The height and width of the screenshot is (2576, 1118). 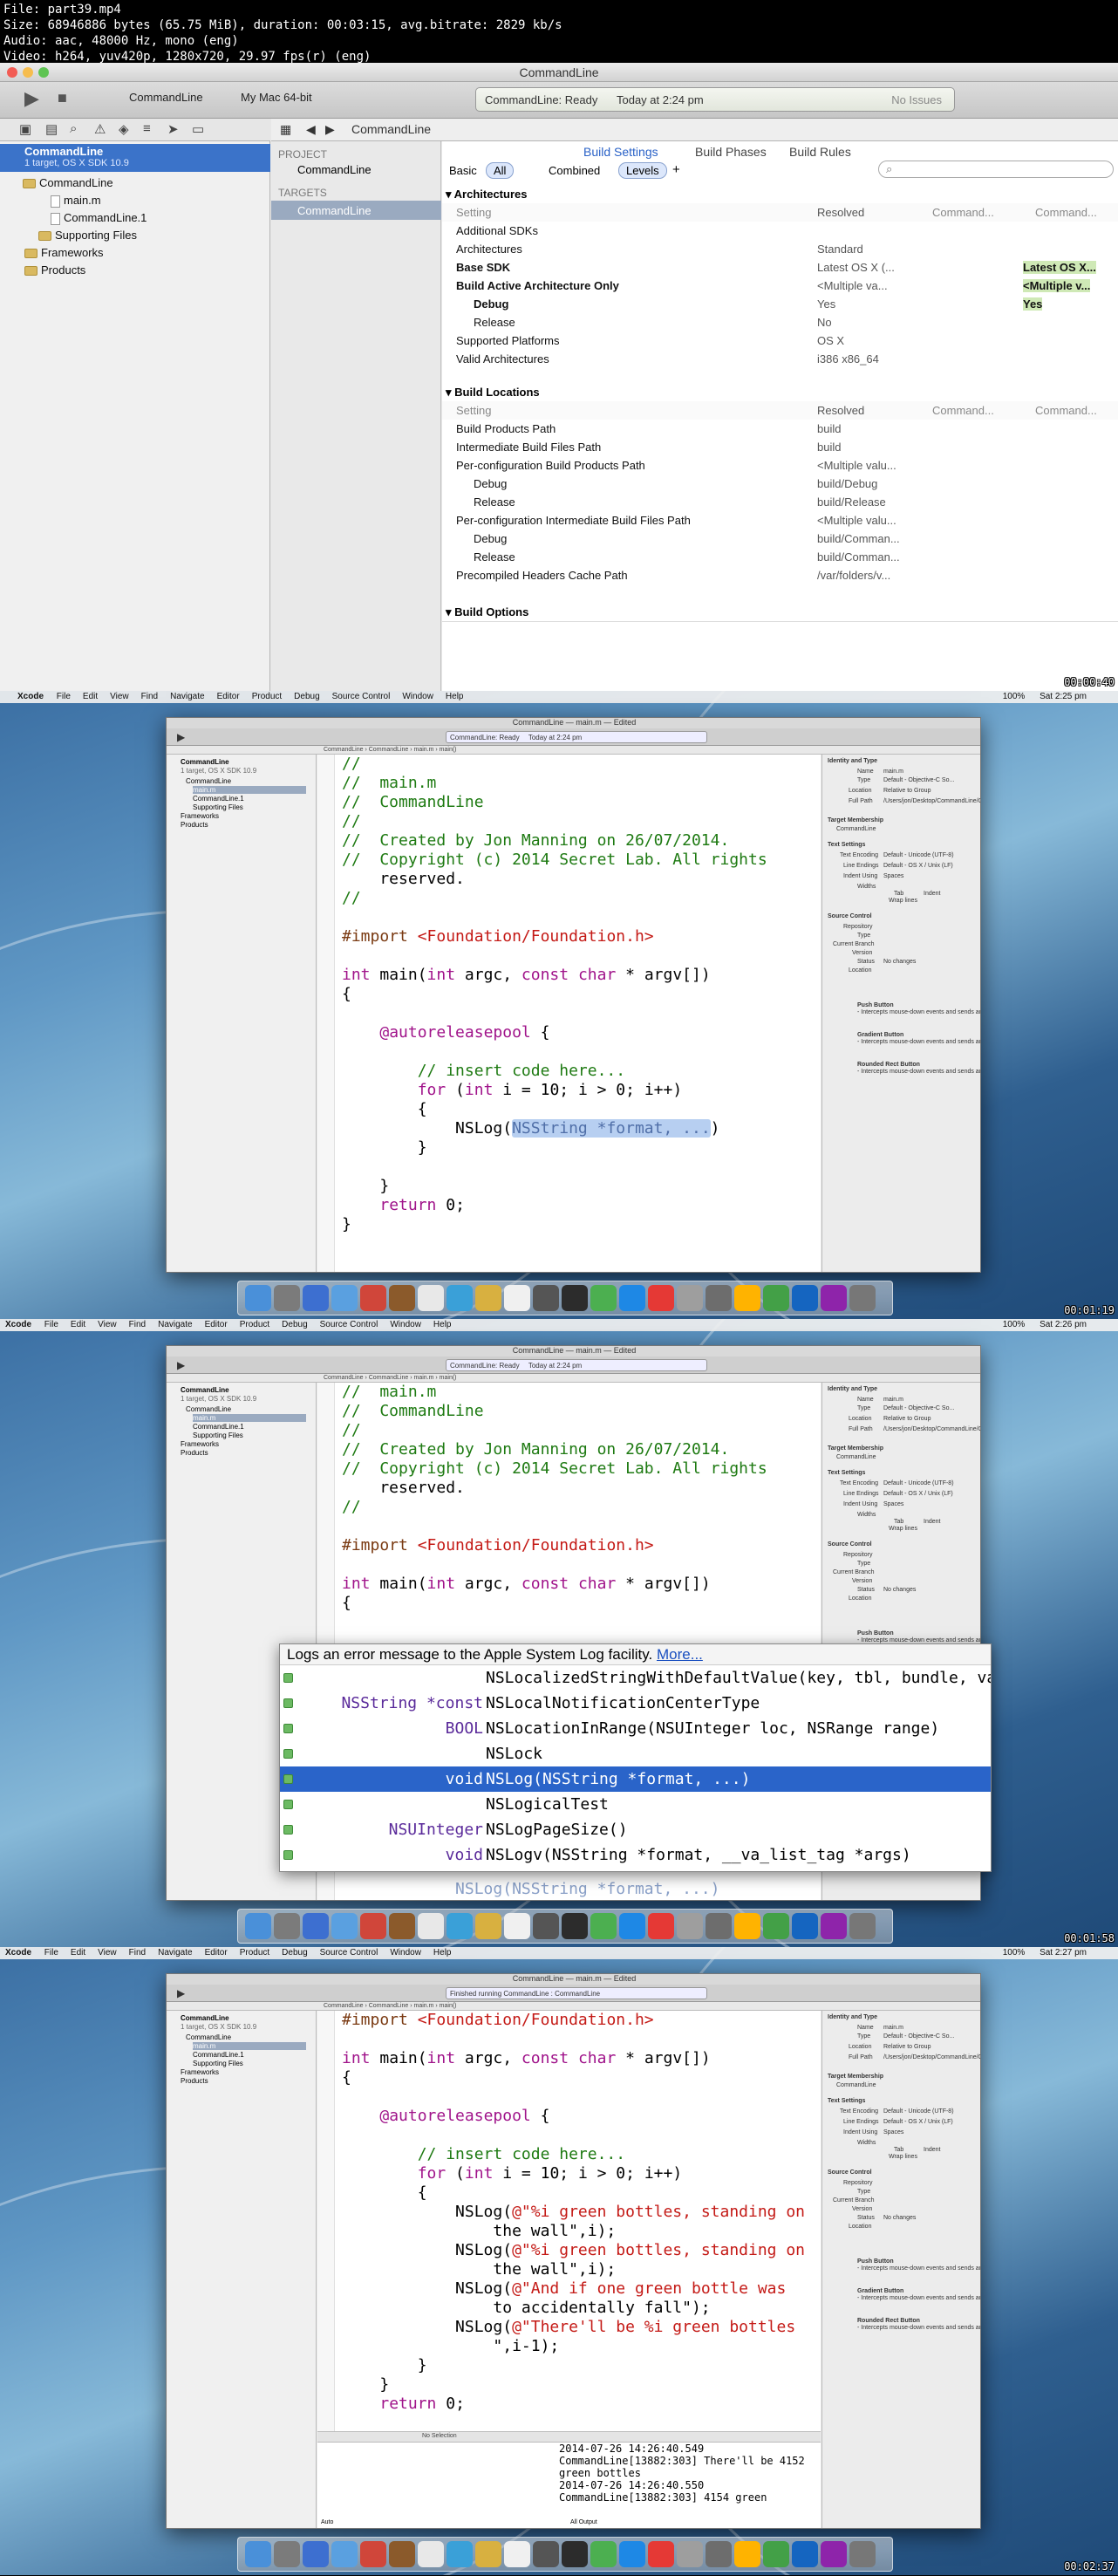 I want to click on menu-window: Window, so click(x=405, y=1953).